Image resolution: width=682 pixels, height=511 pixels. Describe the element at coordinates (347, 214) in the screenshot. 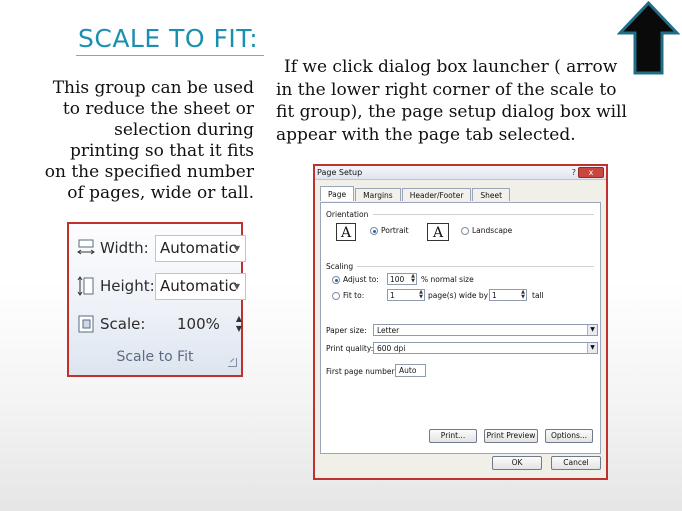

I see `orientation-label: Orientation` at that location.